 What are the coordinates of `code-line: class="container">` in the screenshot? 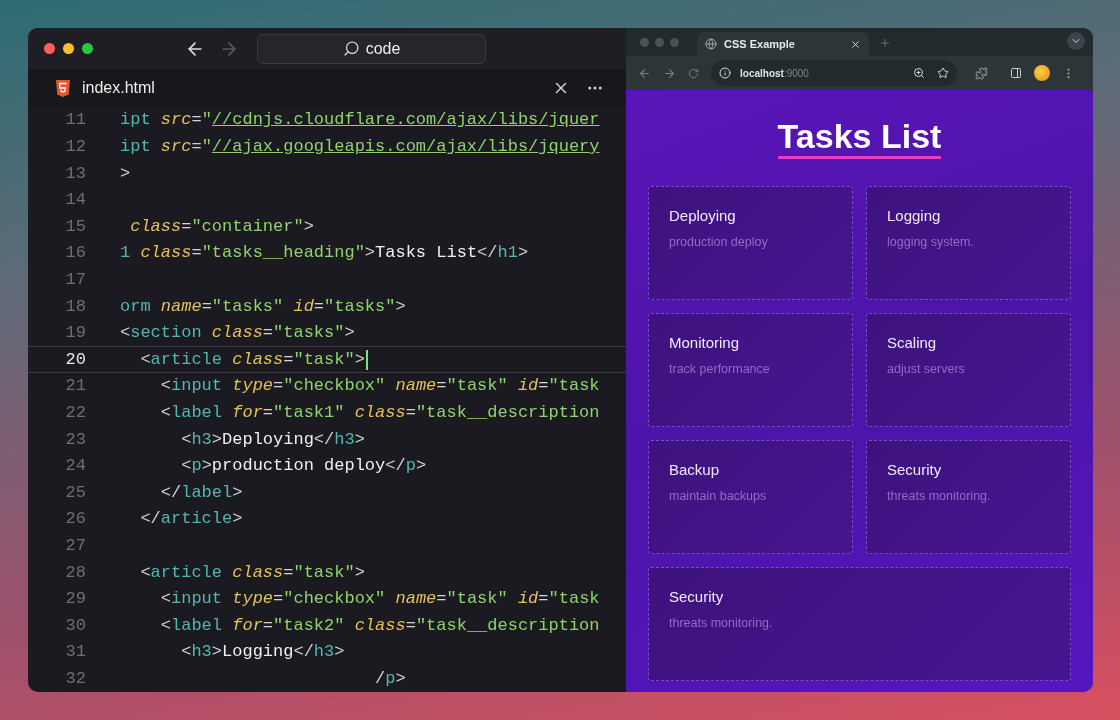 It's located at (221, 226).